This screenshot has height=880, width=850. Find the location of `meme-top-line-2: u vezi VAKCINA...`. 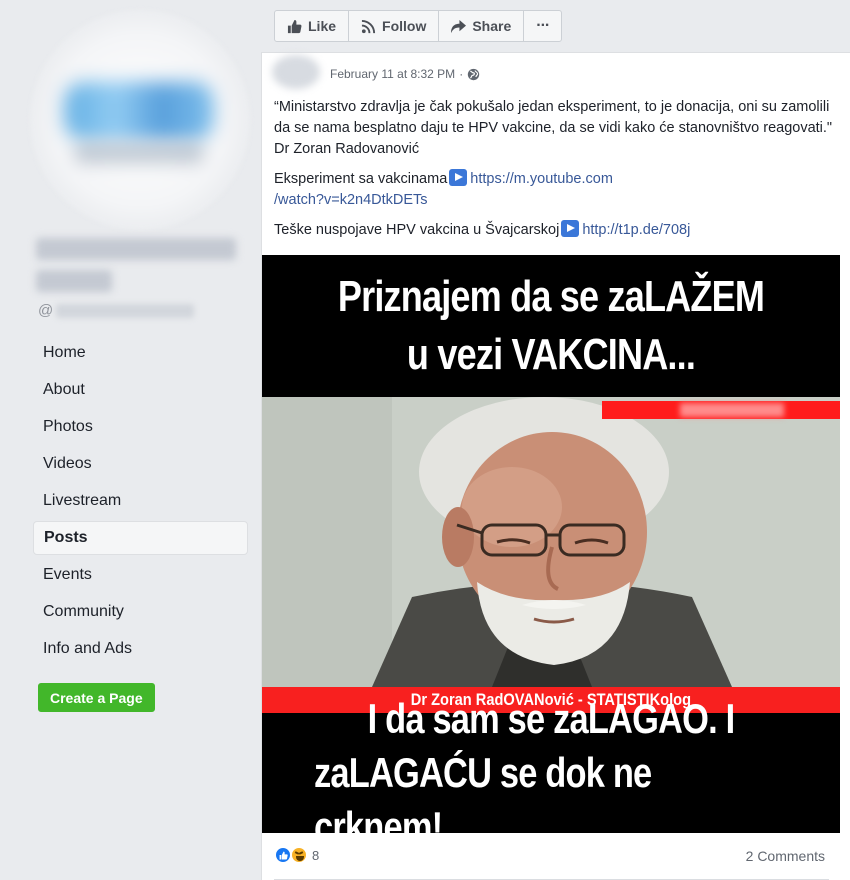

meme-top-line-2: u vezi VAKCINA... is located at coordinates (551, 354).